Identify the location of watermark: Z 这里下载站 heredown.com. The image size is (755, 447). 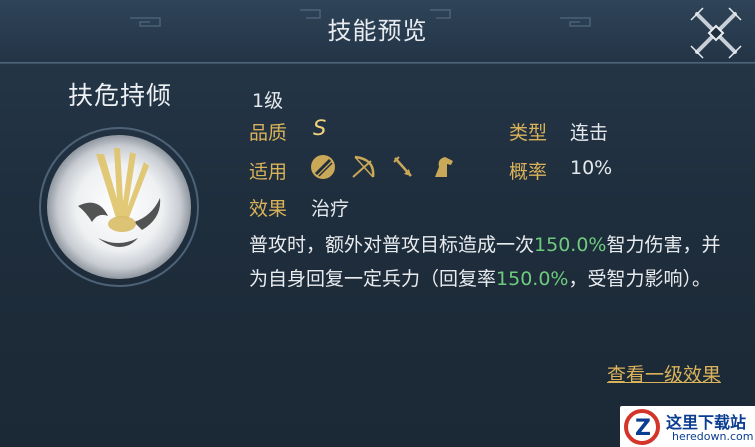
(687, 426).